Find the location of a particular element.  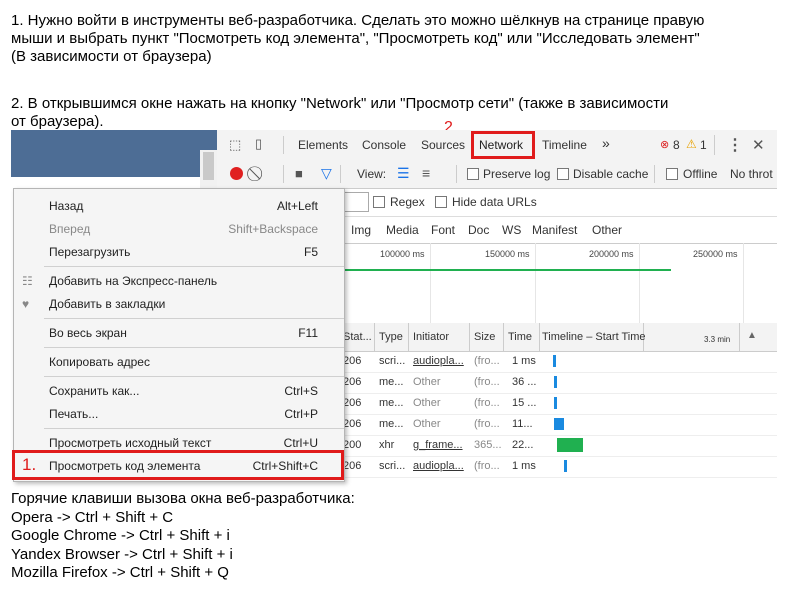

menu-item-back: Назад Alt+Left is located at coordinates (179, 205).